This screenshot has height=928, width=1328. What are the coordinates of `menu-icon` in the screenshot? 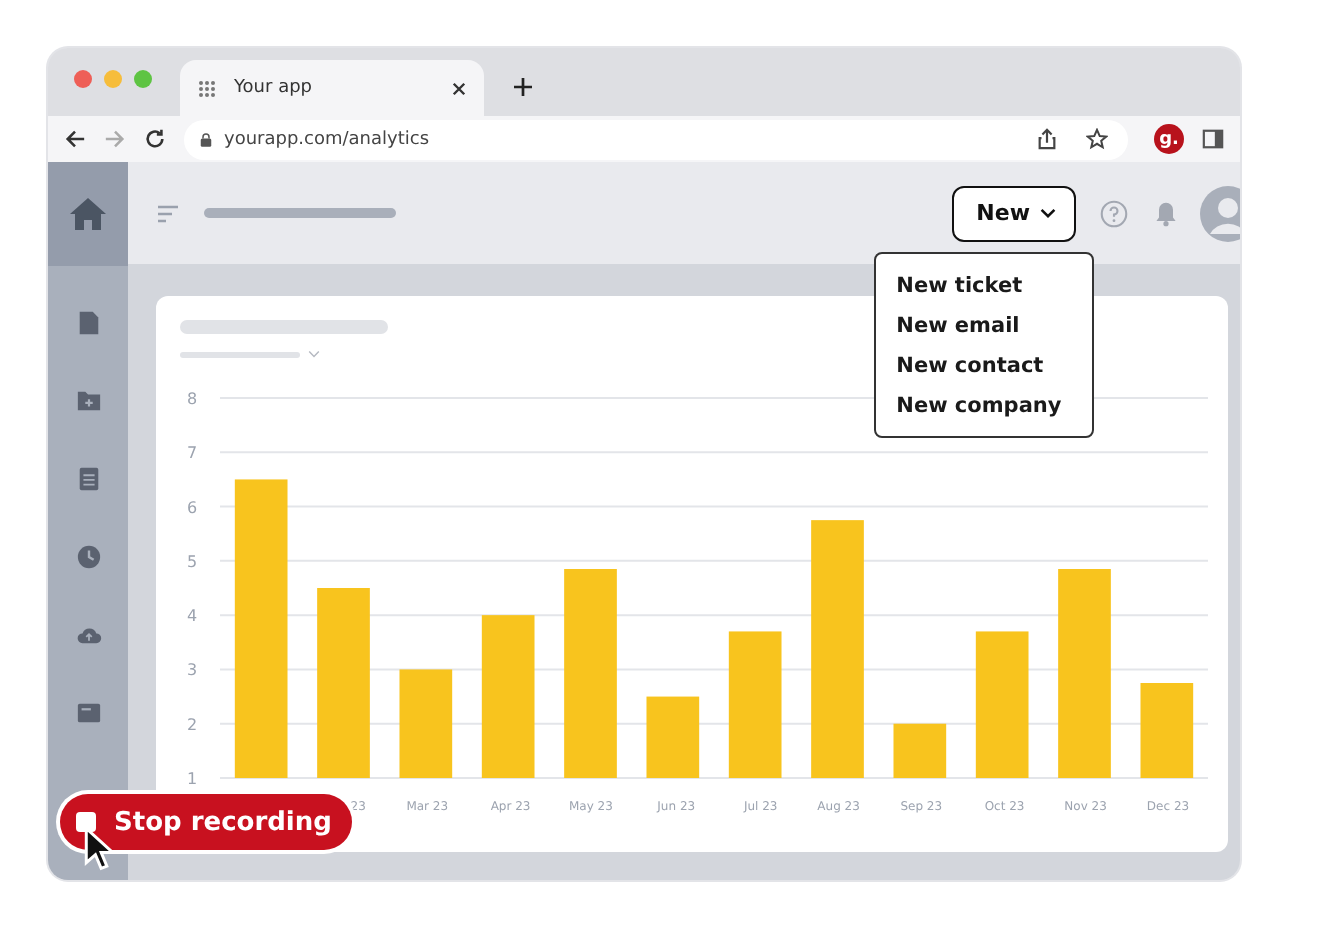 It's located at (168, 213).